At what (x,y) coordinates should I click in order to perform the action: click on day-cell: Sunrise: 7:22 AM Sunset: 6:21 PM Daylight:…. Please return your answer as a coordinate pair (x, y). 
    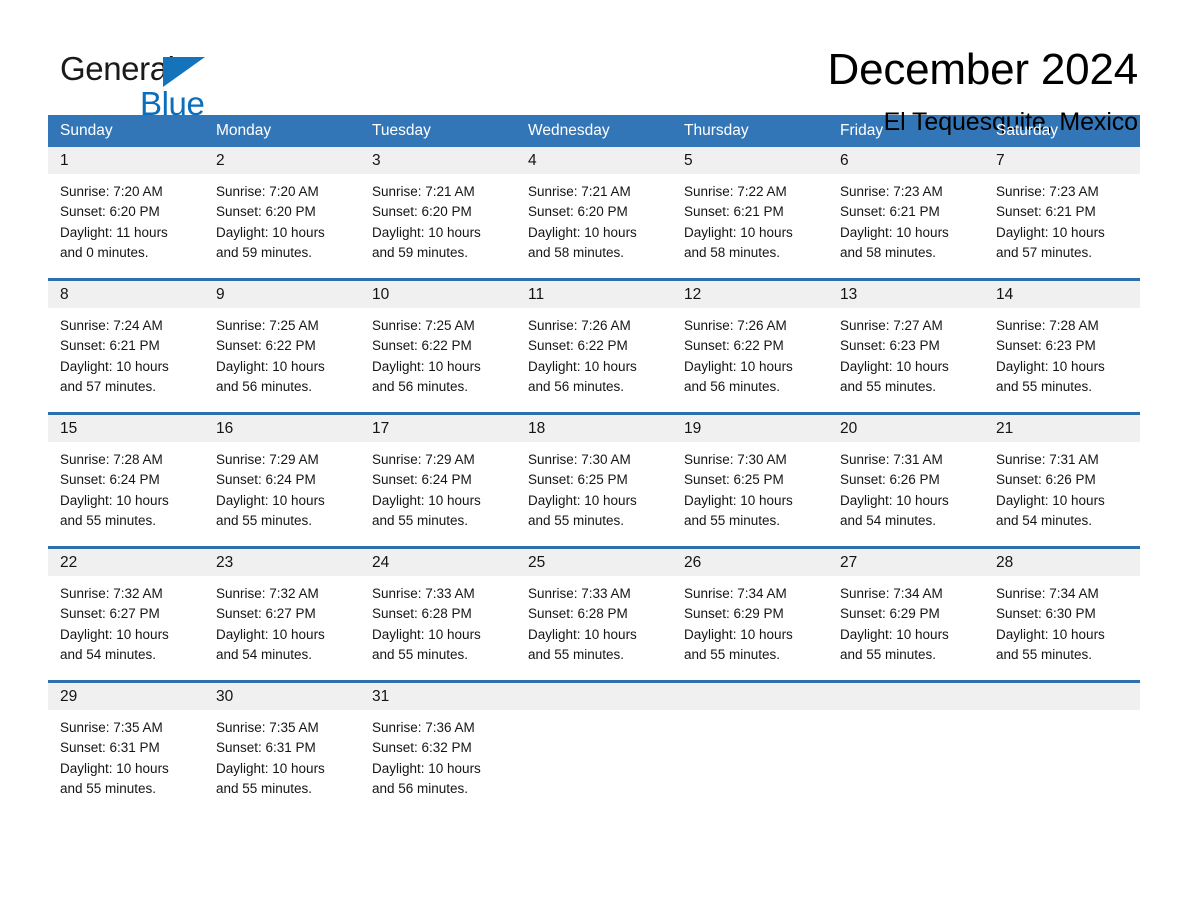
    Looking at the image, I should click on (750, 226).